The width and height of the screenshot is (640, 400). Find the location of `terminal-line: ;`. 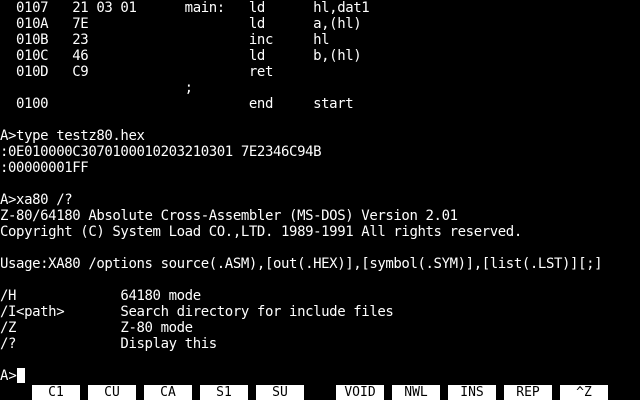

terminal-line: ; is located at coordinates (96, 88).